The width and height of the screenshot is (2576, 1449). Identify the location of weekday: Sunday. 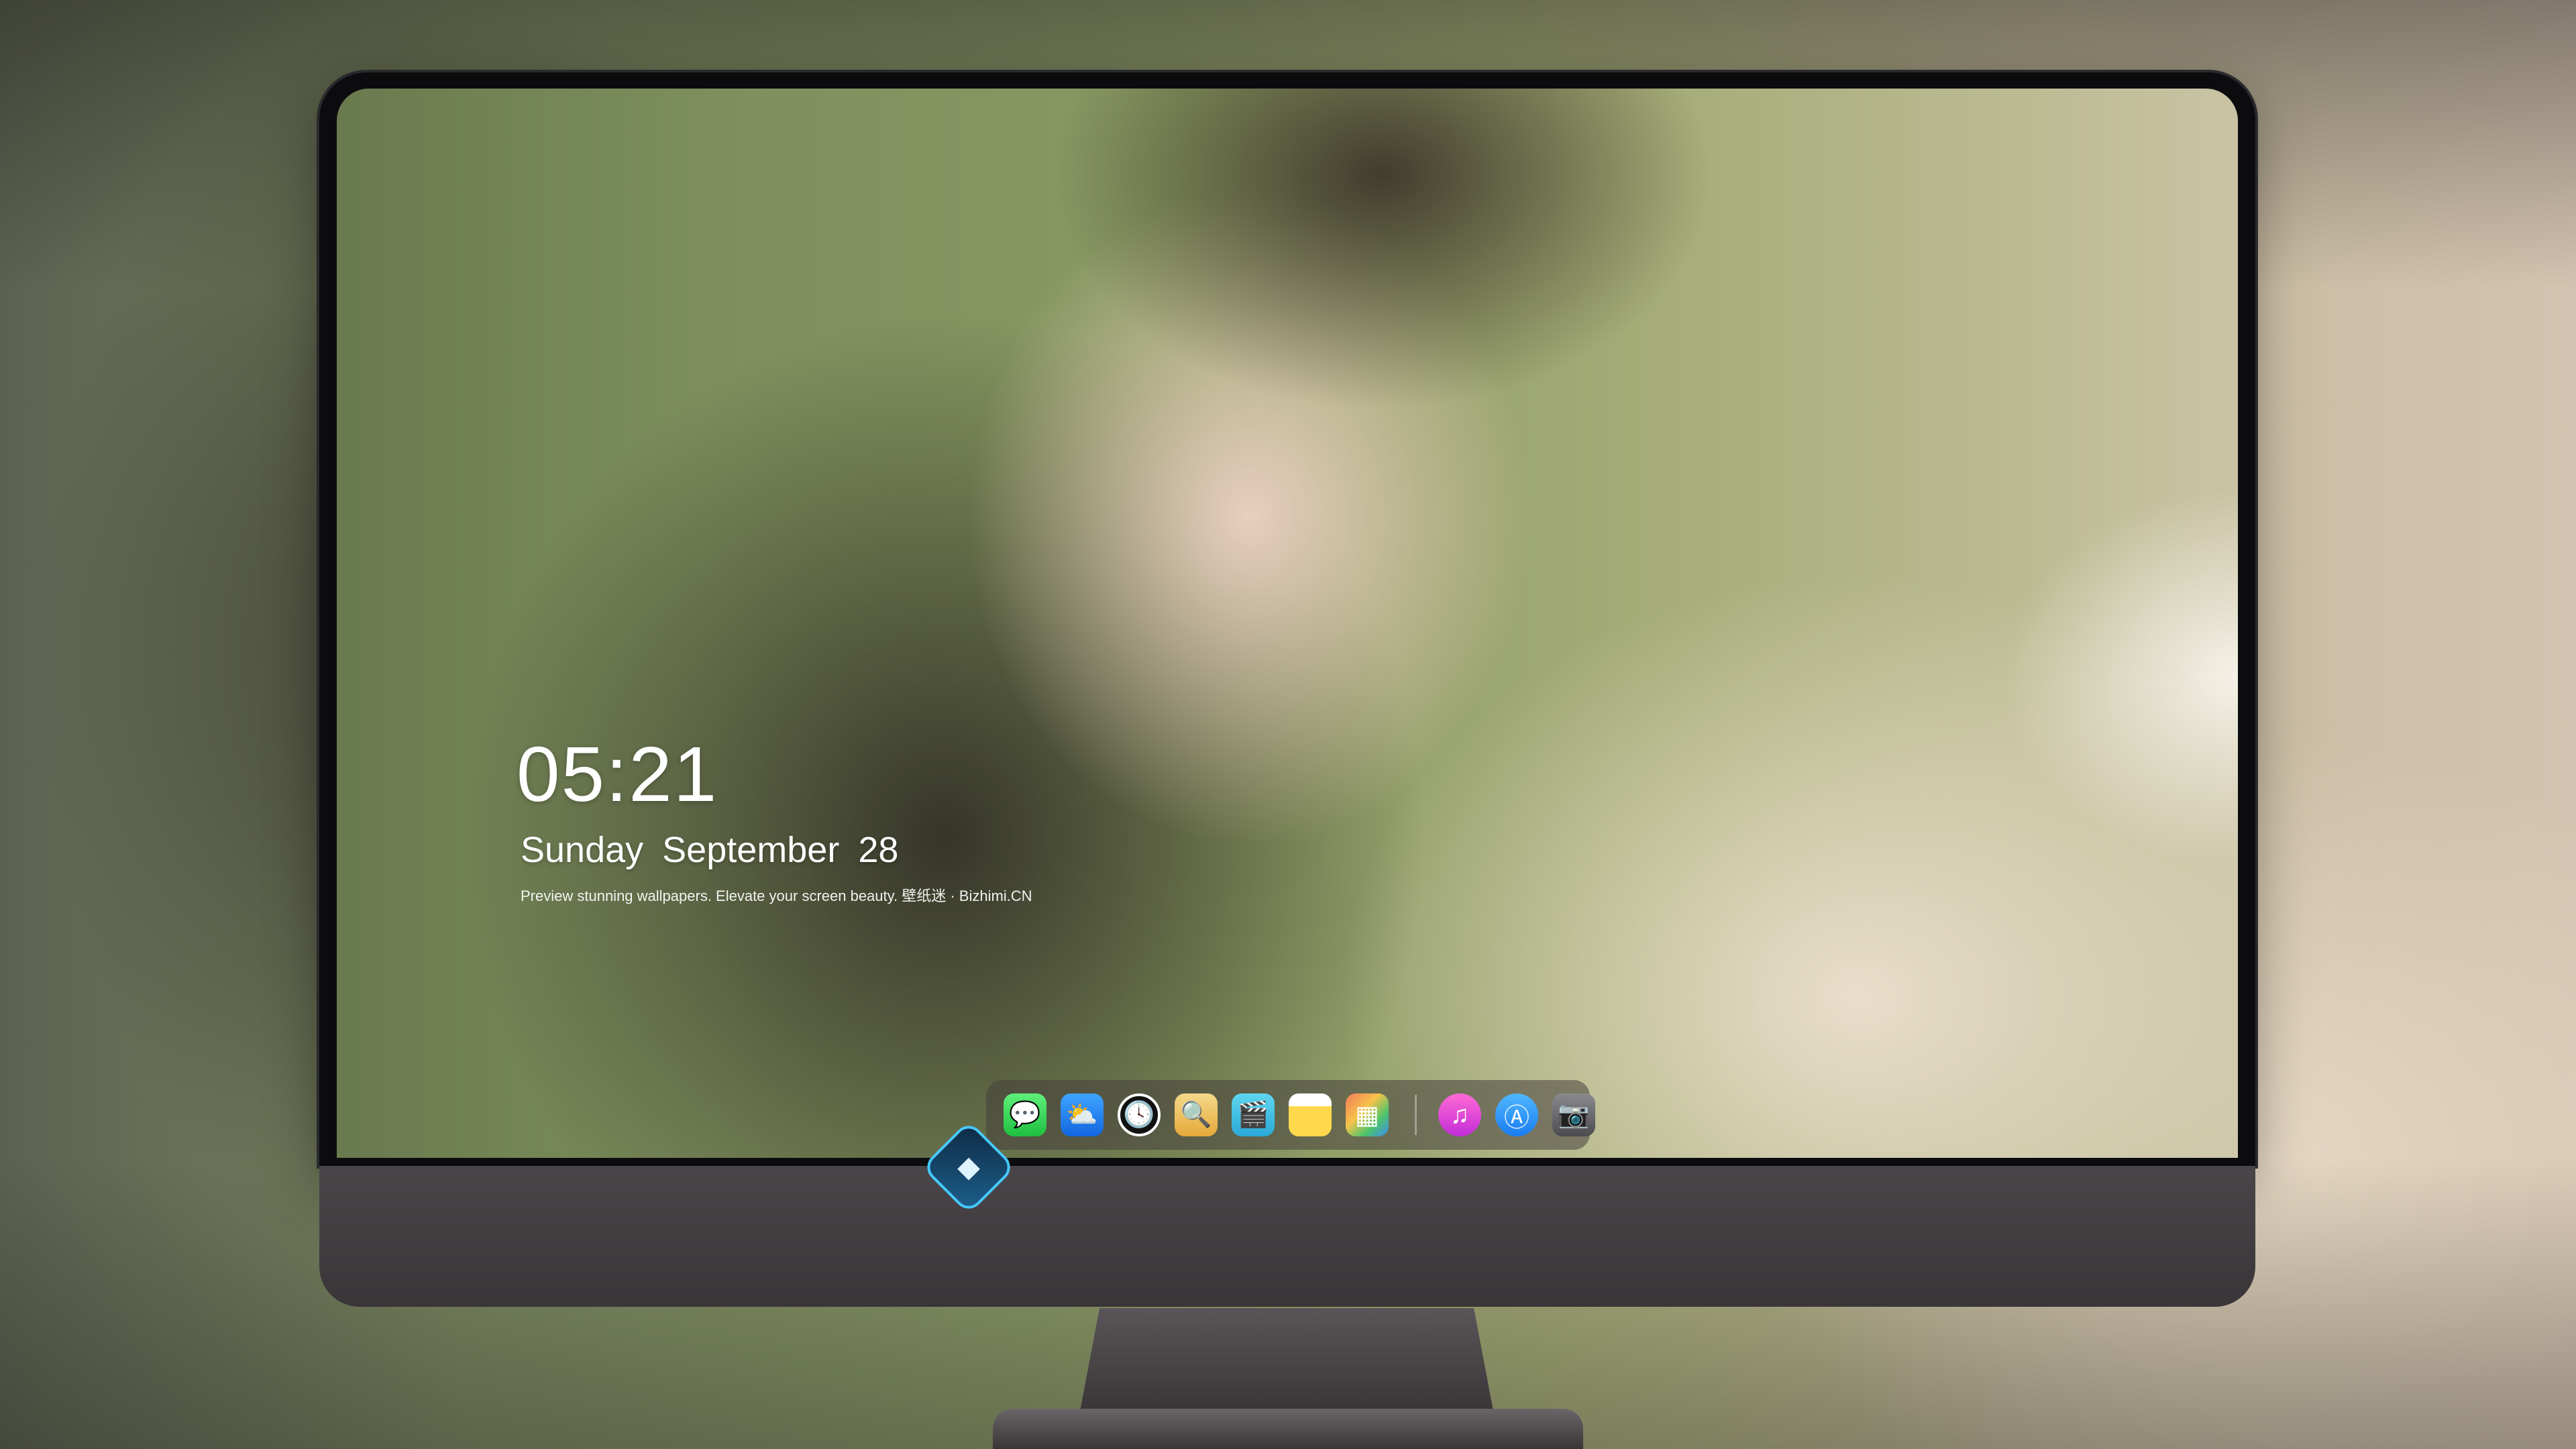
(582, 850).